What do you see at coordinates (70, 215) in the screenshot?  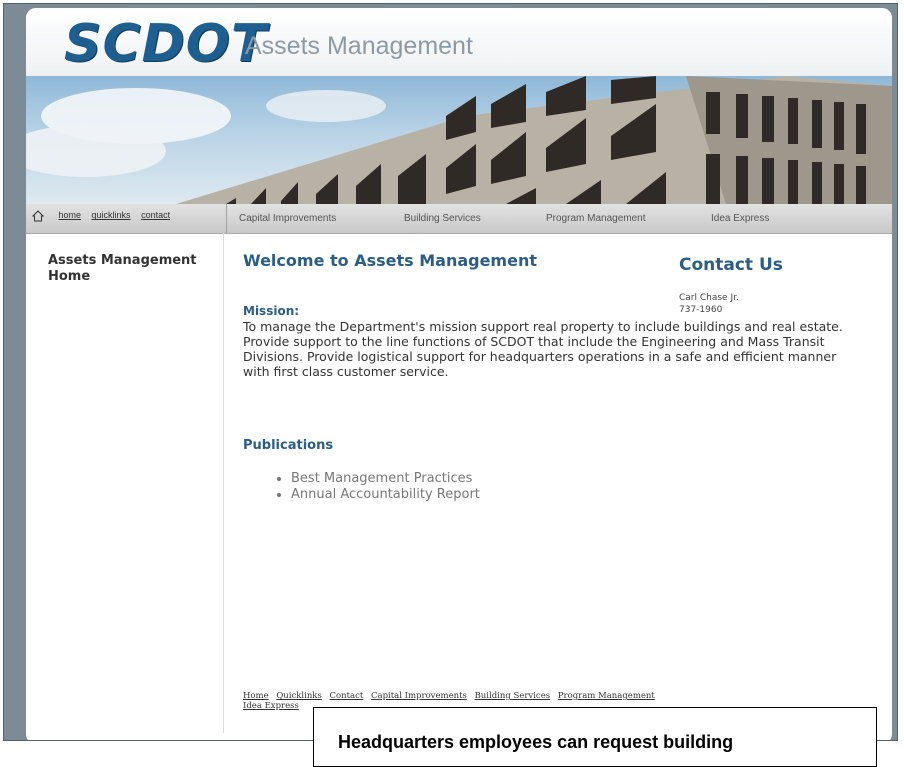 I see `util-link-home: home` at bounding box center [70, 215].